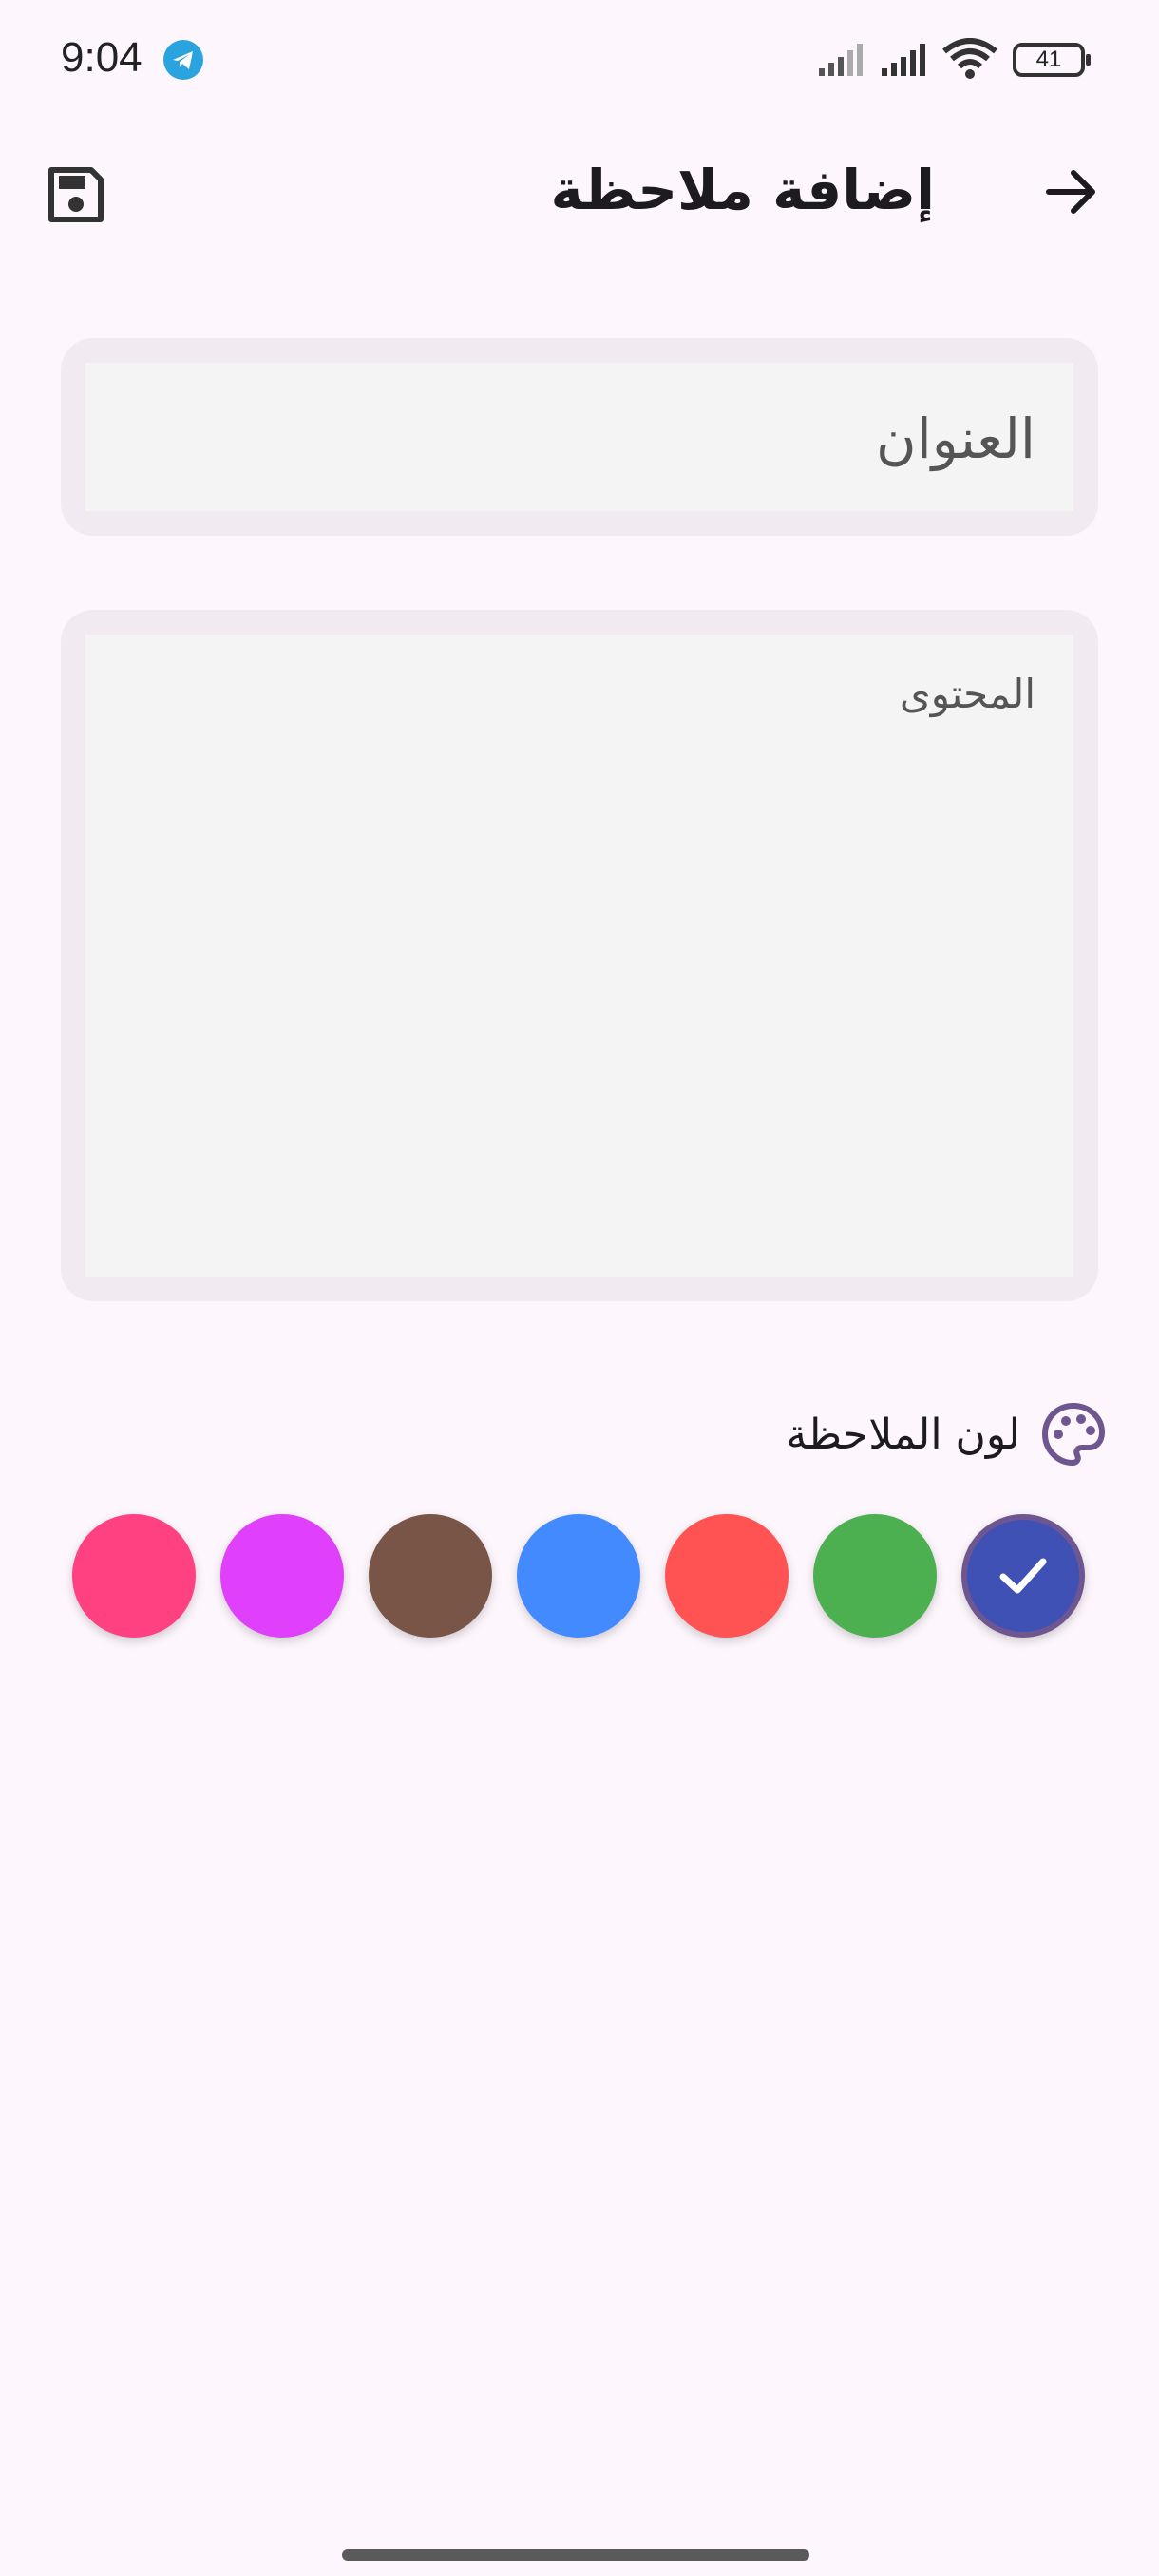  I want to click on note-color-header: لون الملاحظة, so click(946, 1434).